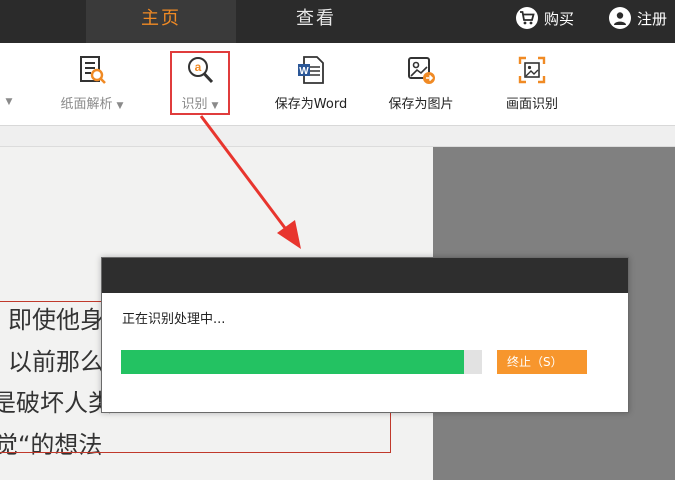 The image size is (675, 480). Describe the element at coordinates (292, 362) in the screenshot. I see `progress-bar-fill` at that location.